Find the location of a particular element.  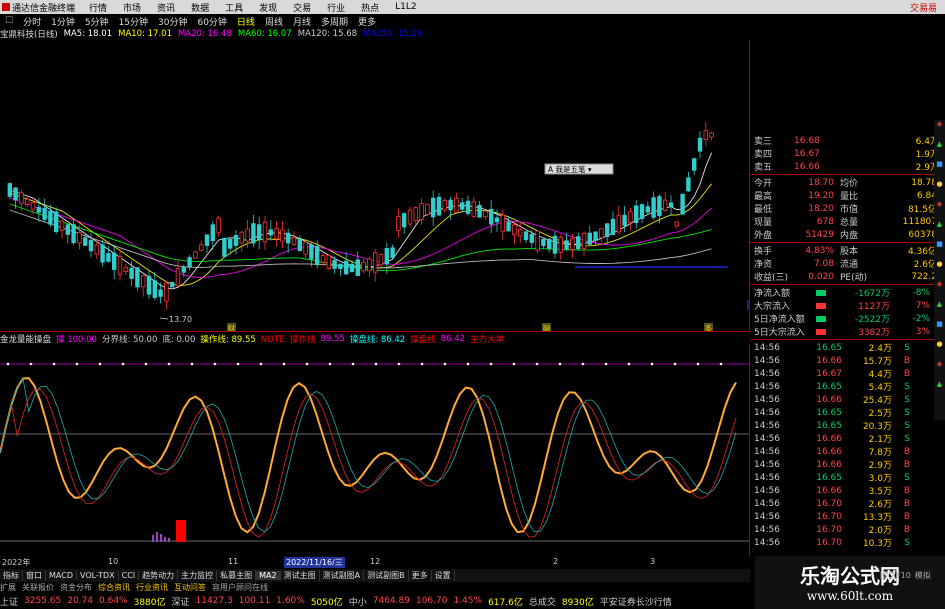

sub-status-0: 扩展 is located at coordinates (8, 587).